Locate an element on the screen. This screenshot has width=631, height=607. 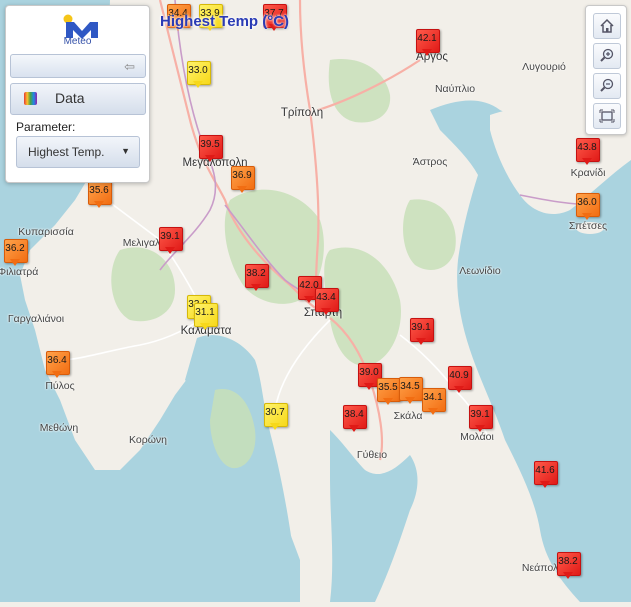
zoom-extent-button is located at coordinates (607, 116).